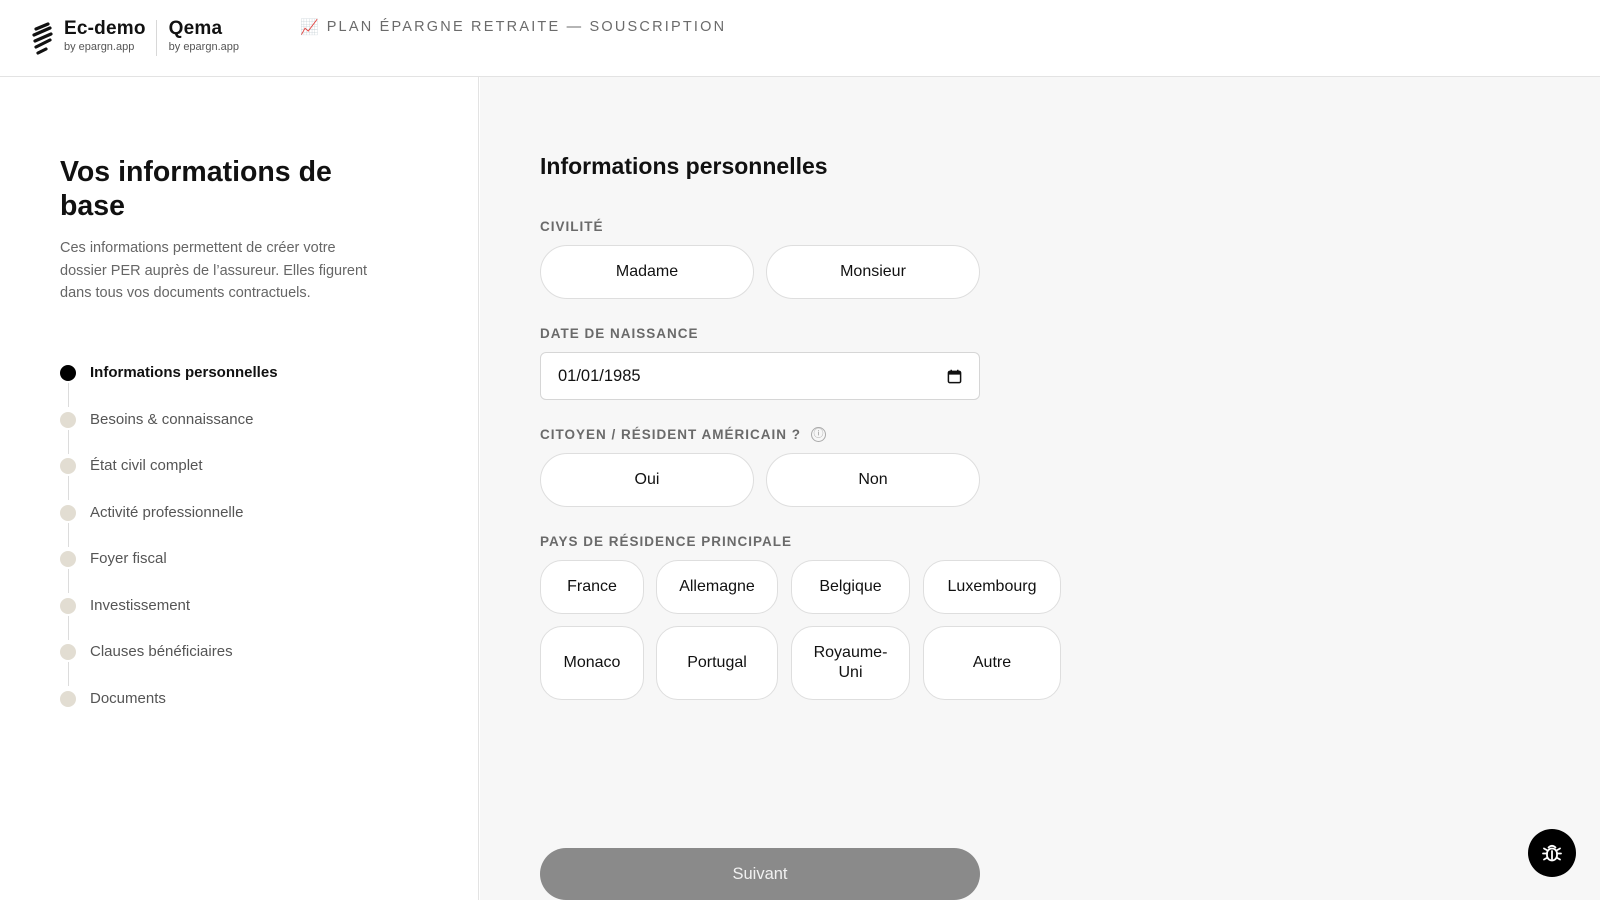 The width and height of the screenshot is (1600, 900). What do you see at coordinates (169, 525) in the screenshot?
I see `step-activite-professionnelle: Activité professionnelle` at bounding box center [169, 525].